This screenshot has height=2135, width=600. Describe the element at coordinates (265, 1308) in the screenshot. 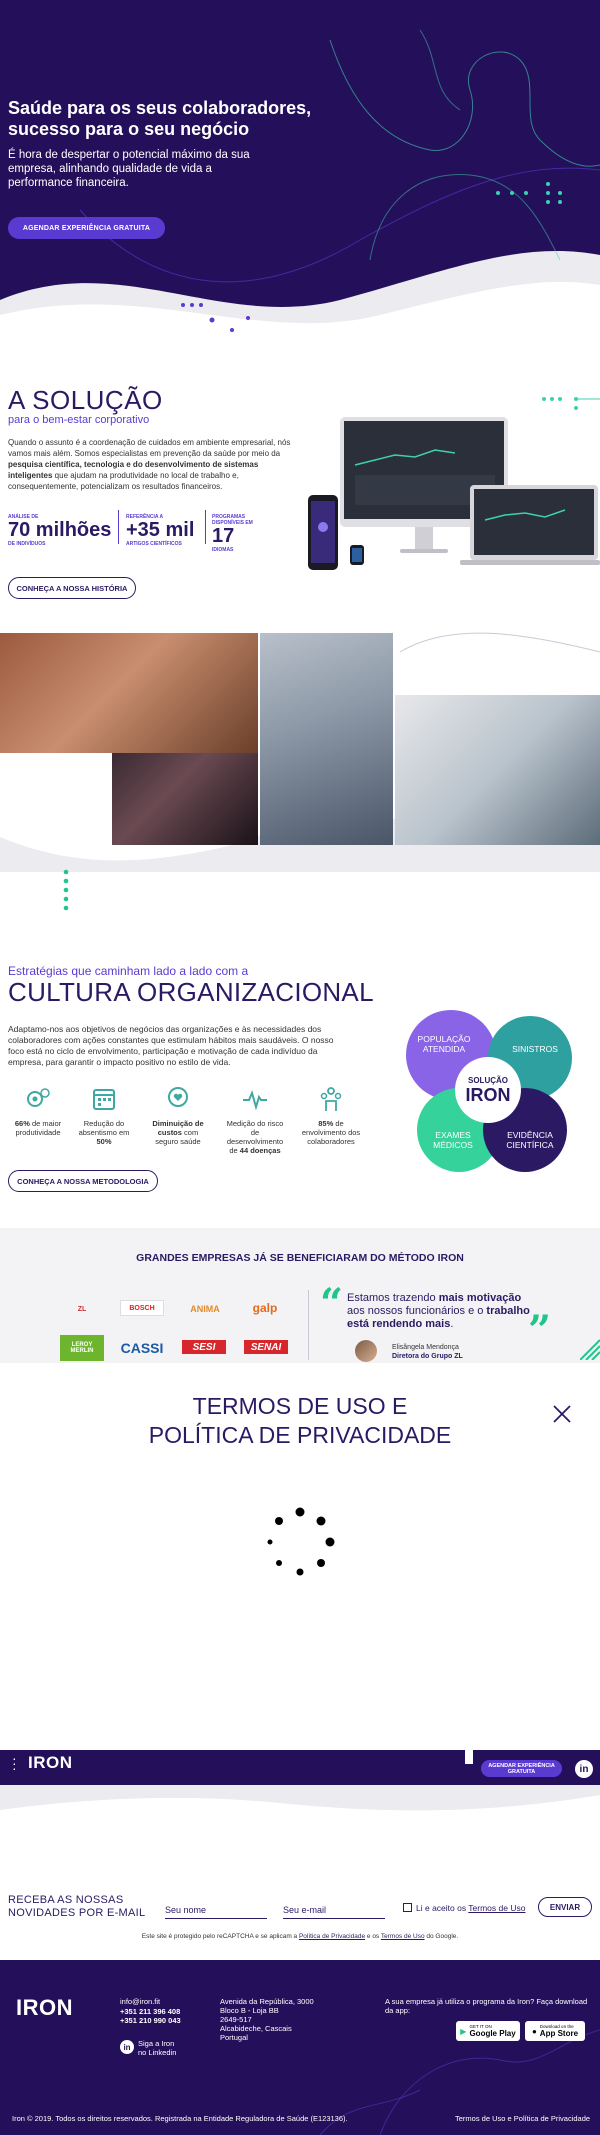

I see `logo-galp: galp` at that location.